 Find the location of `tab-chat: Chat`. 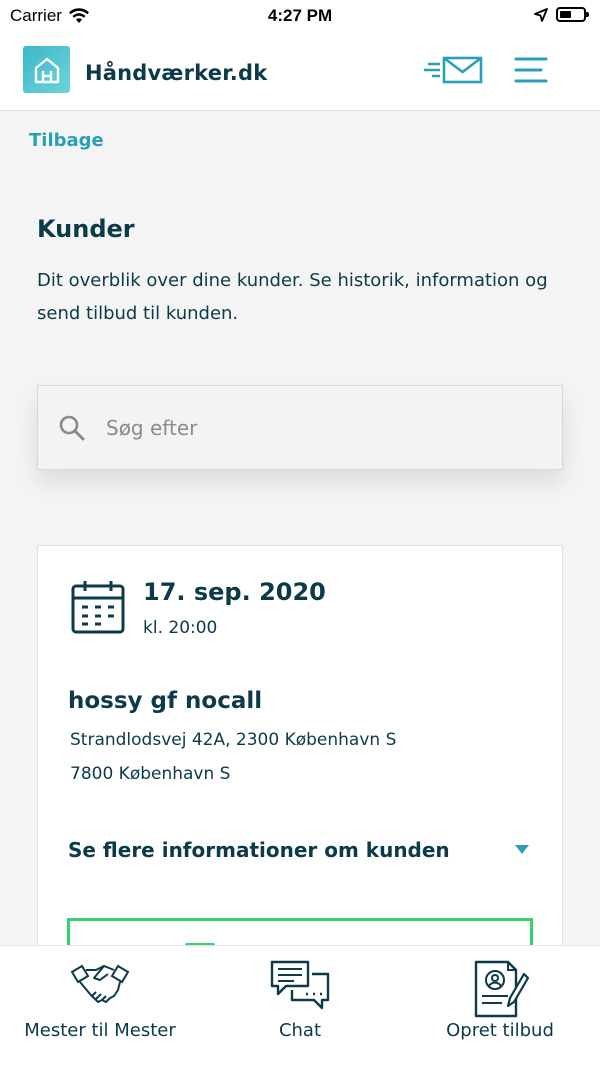

tab-chat: Chat is located at coordinates (300, 1006).